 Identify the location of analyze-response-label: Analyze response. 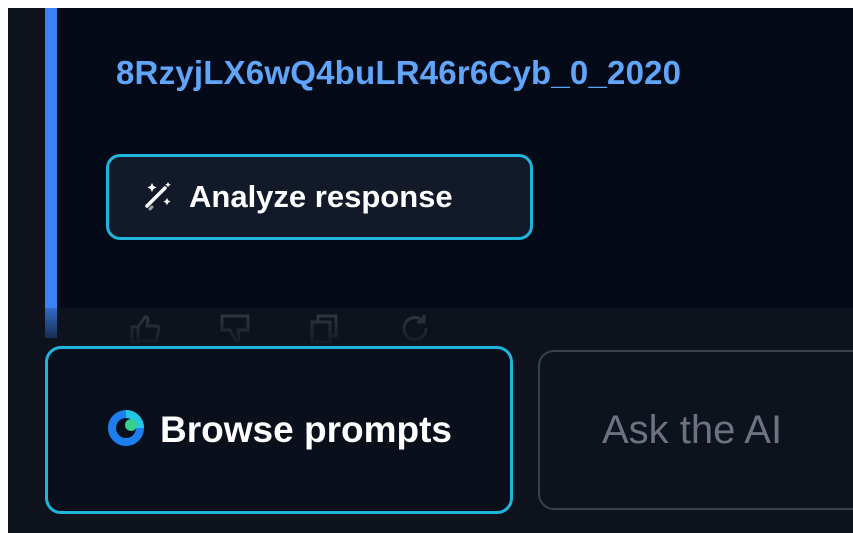
(321, 196).